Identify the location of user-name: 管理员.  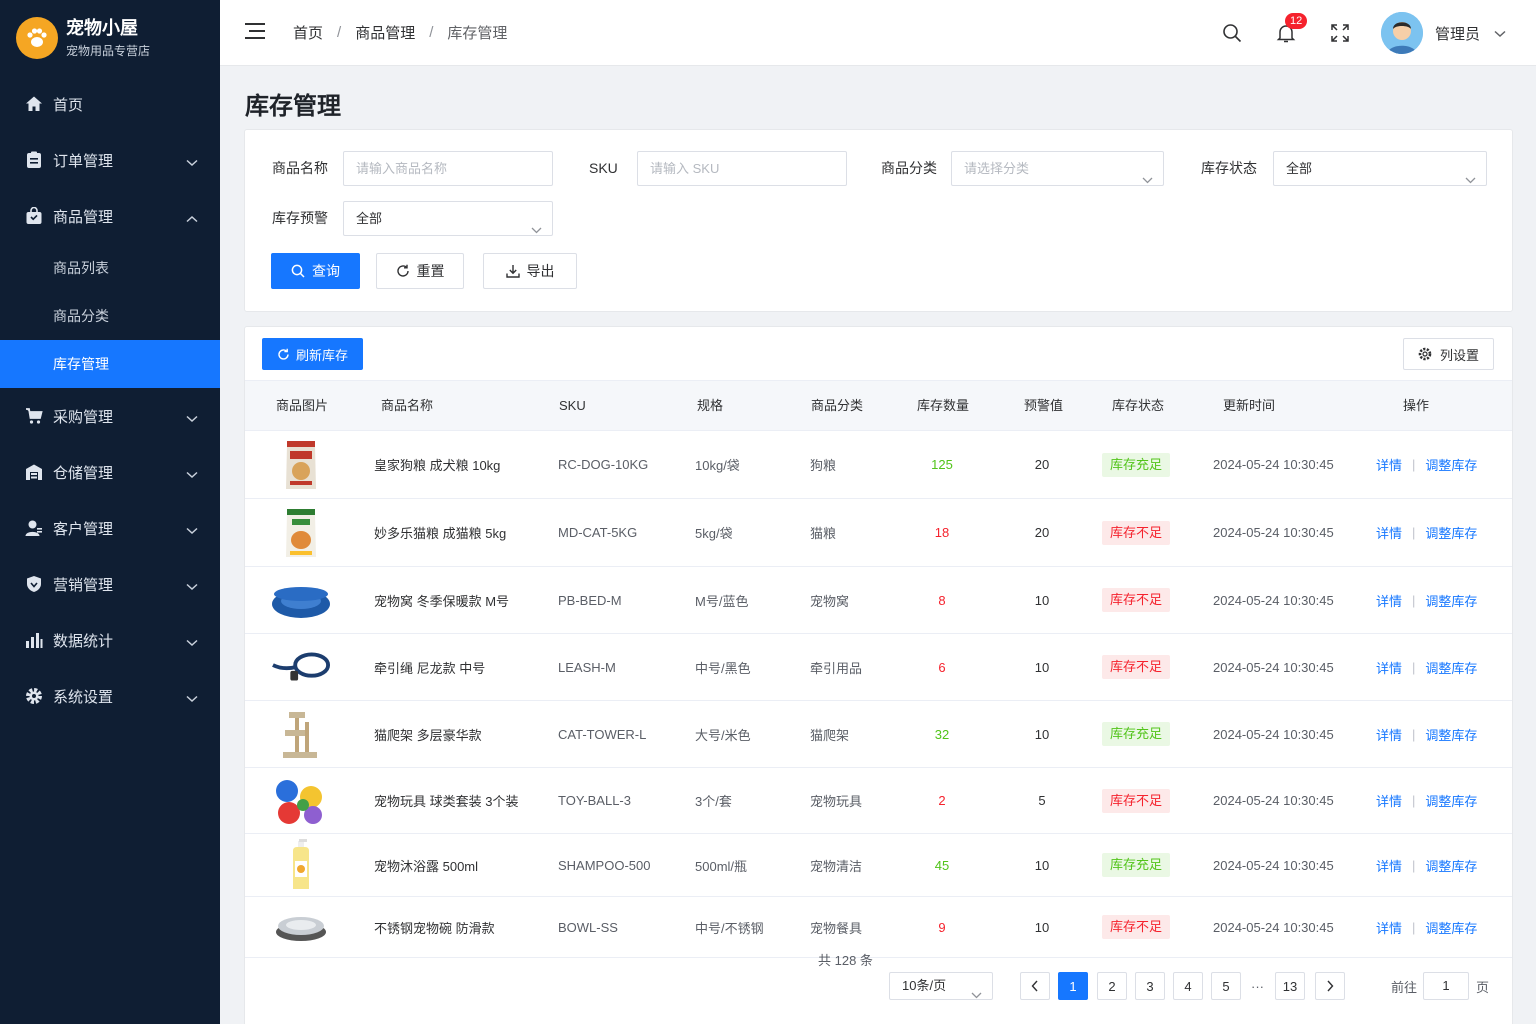
(1457, 33).